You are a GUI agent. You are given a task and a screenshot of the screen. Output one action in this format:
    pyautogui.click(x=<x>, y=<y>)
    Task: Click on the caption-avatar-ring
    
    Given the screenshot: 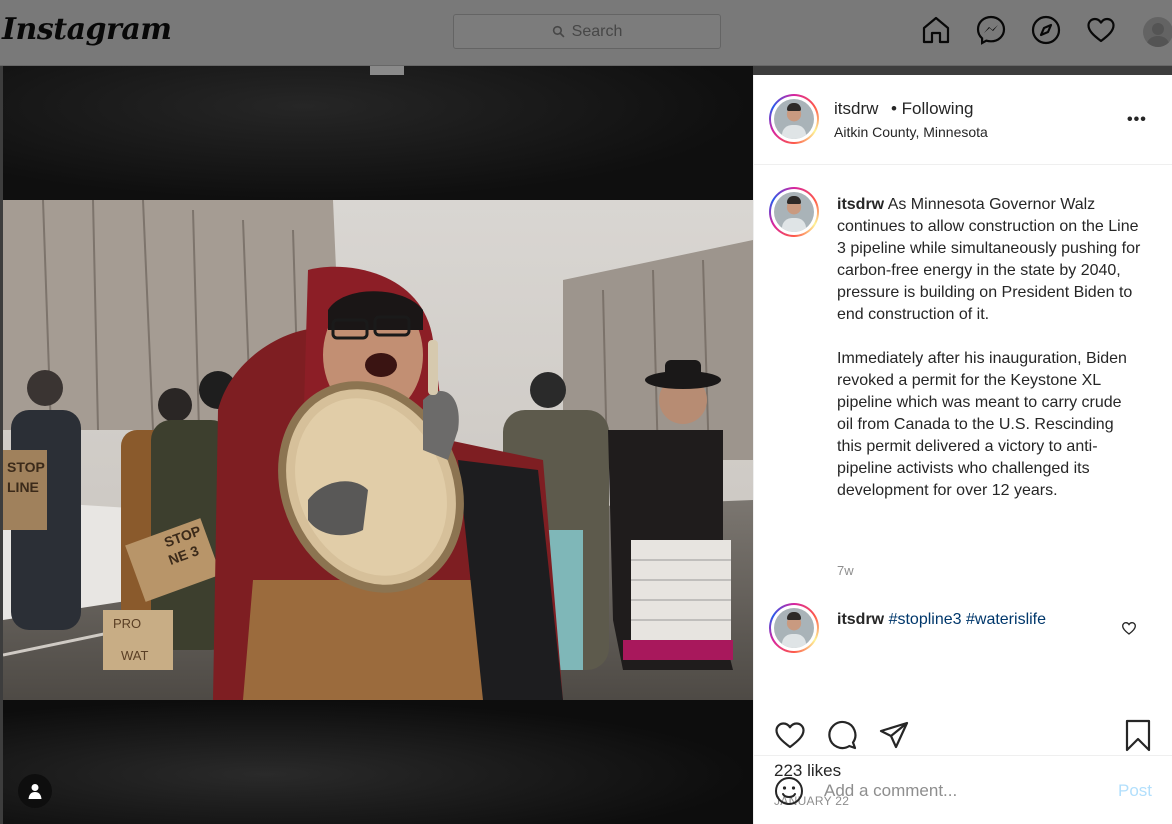 What is the action you would take?
    pyautogui.click(x=794, y=212)
    